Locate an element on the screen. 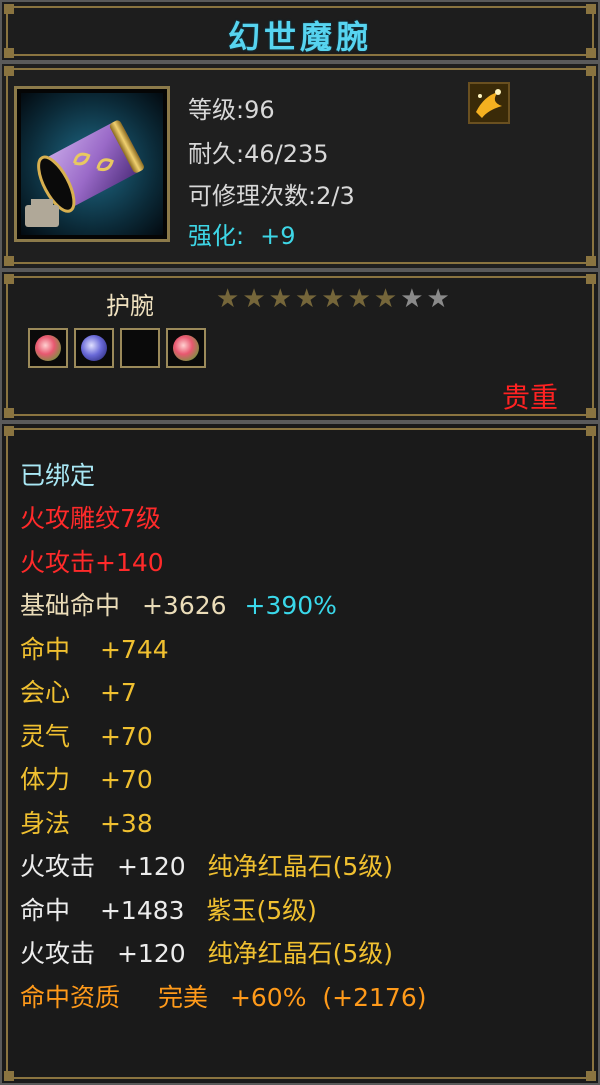 Image resolution: width=600 pixels, height=1085 pixels. quality-percent: +60% is located at coordinates (268, 997).